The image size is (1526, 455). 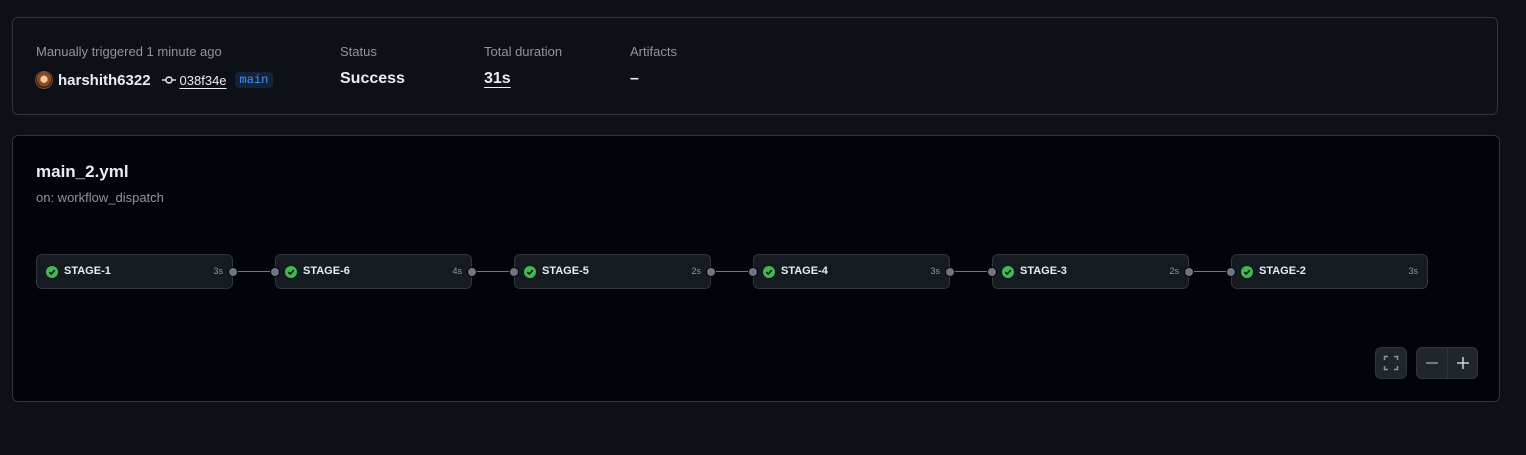 I want to click on job-duration: 4s, so click(x=457, y=271).